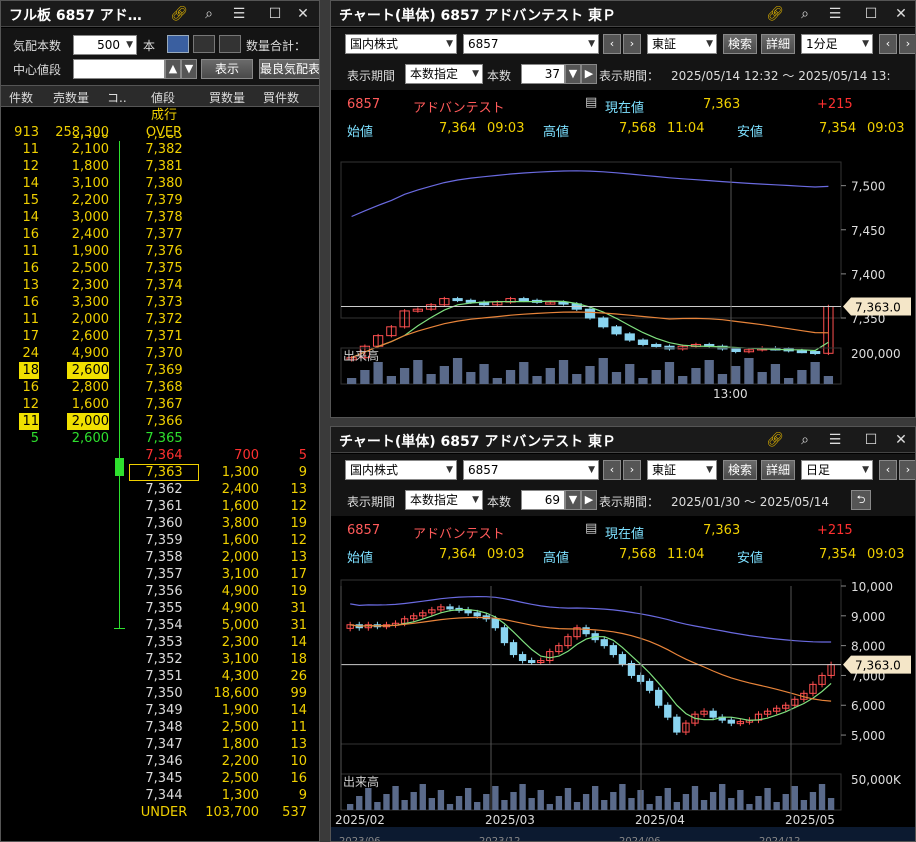 The height and width of the screenshot is (842, 916). I want to click on bid-row: 7,346 2,200 10, so click(160, 761).